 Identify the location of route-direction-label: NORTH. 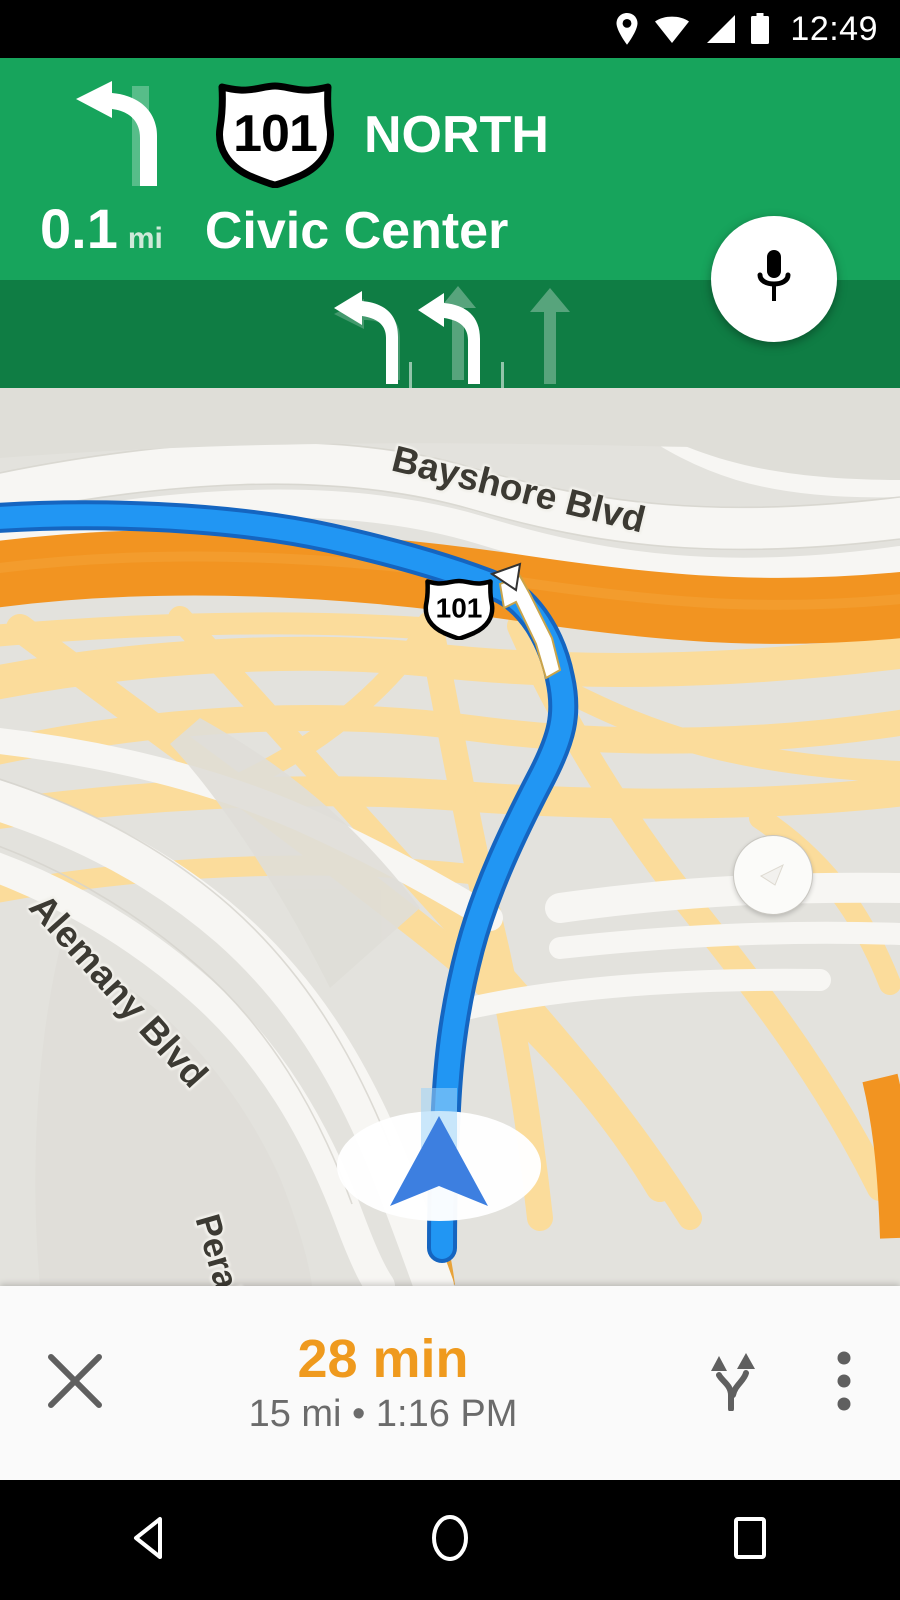
(456, 135).